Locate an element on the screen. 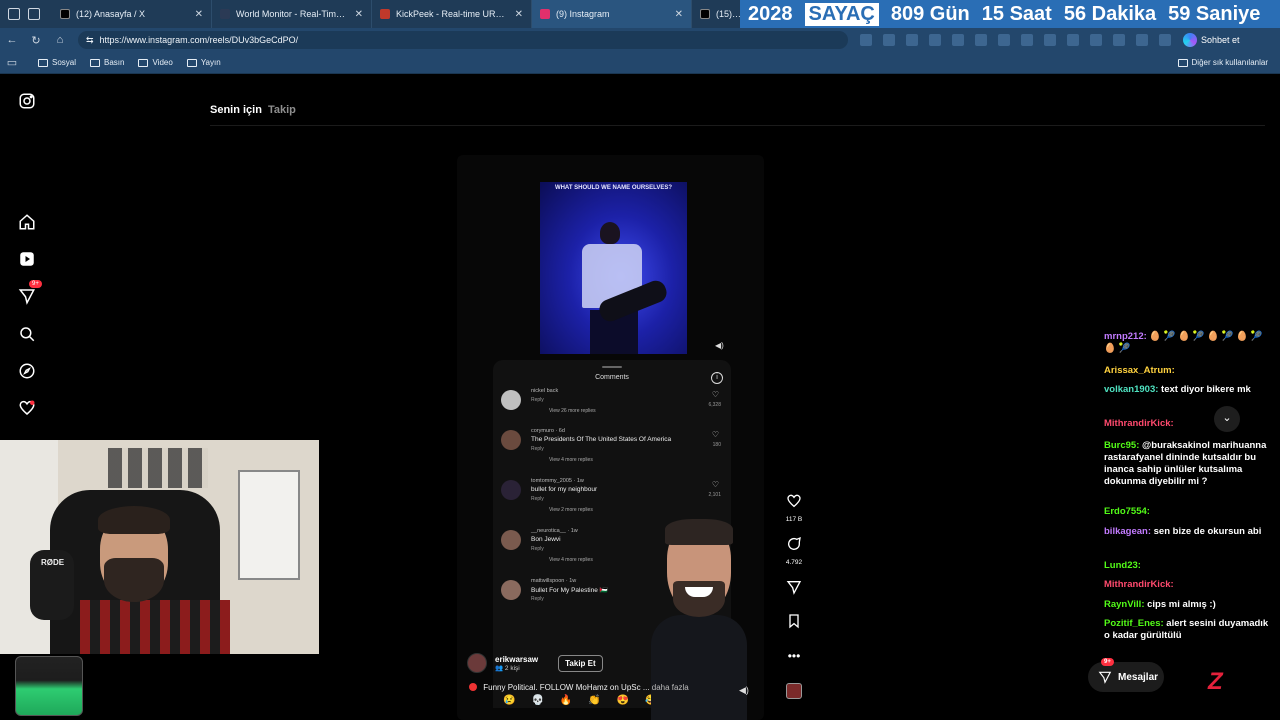 Image resolution: width=1280 pixels, height=720 pixels. comment-user: __neurotica__ · 1w is located at coordinates (554, 531).